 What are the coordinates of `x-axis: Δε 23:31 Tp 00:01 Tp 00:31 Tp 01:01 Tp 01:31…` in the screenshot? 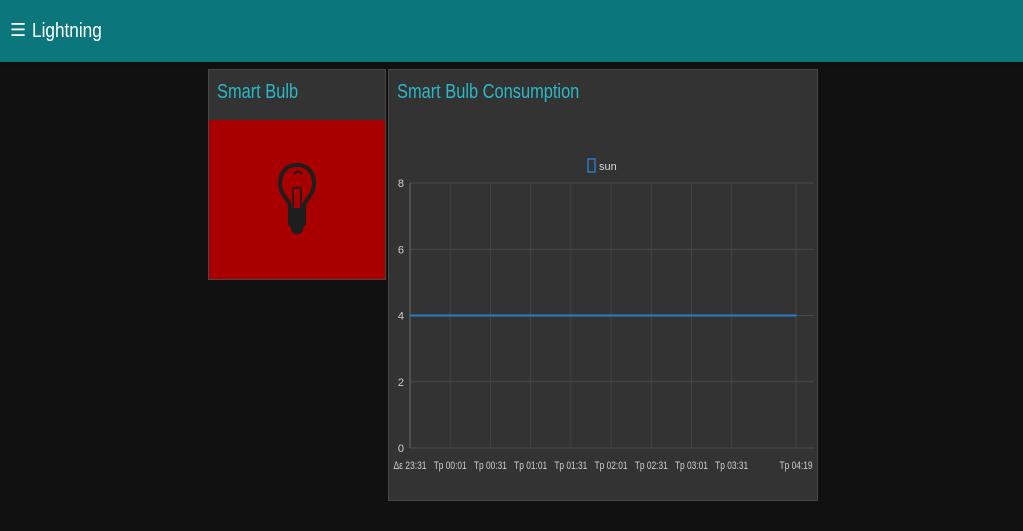 It's located at (603, 466).